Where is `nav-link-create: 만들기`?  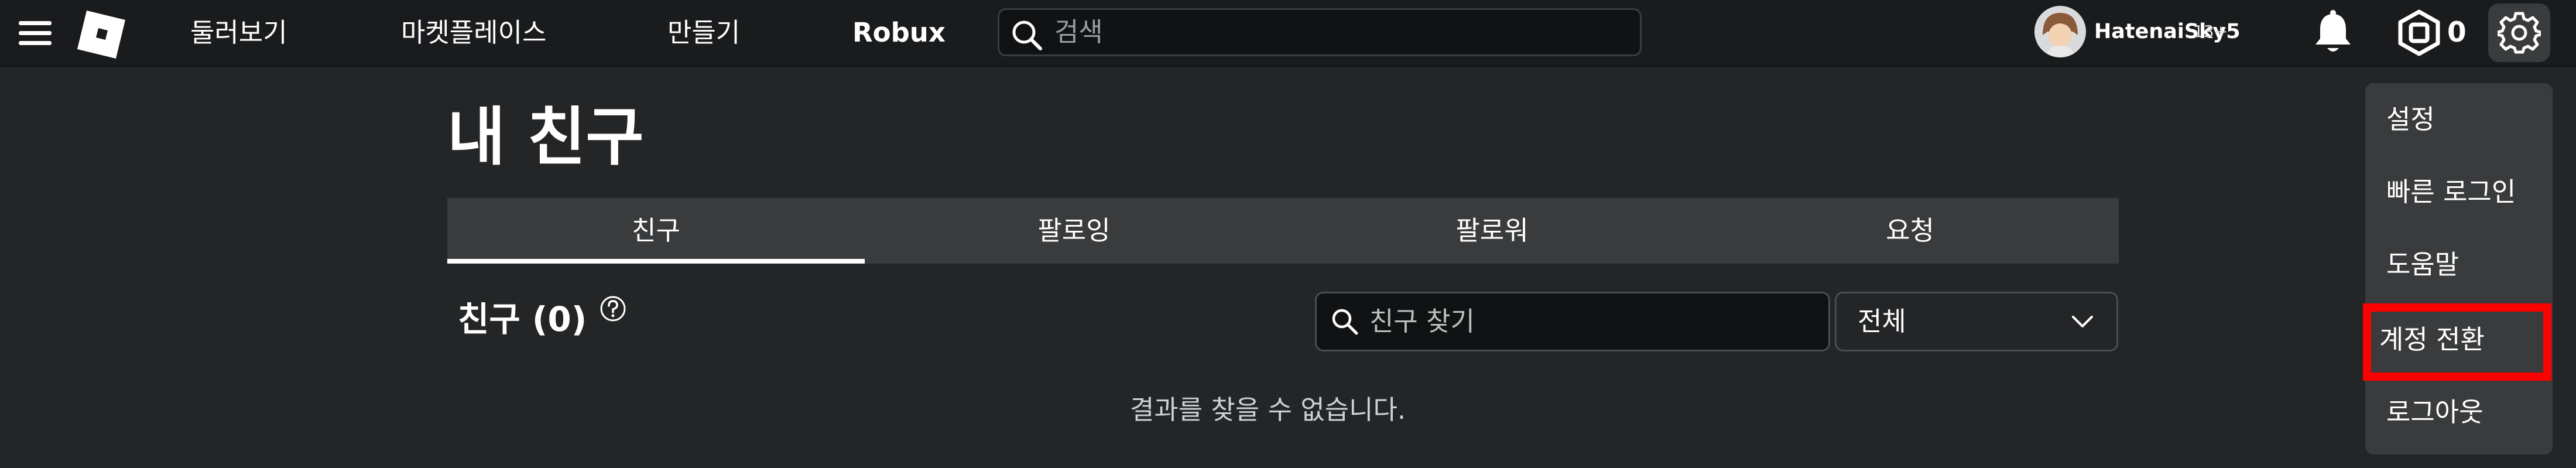 nav-link-create: 만들기 is located at coordinates (703, 33).